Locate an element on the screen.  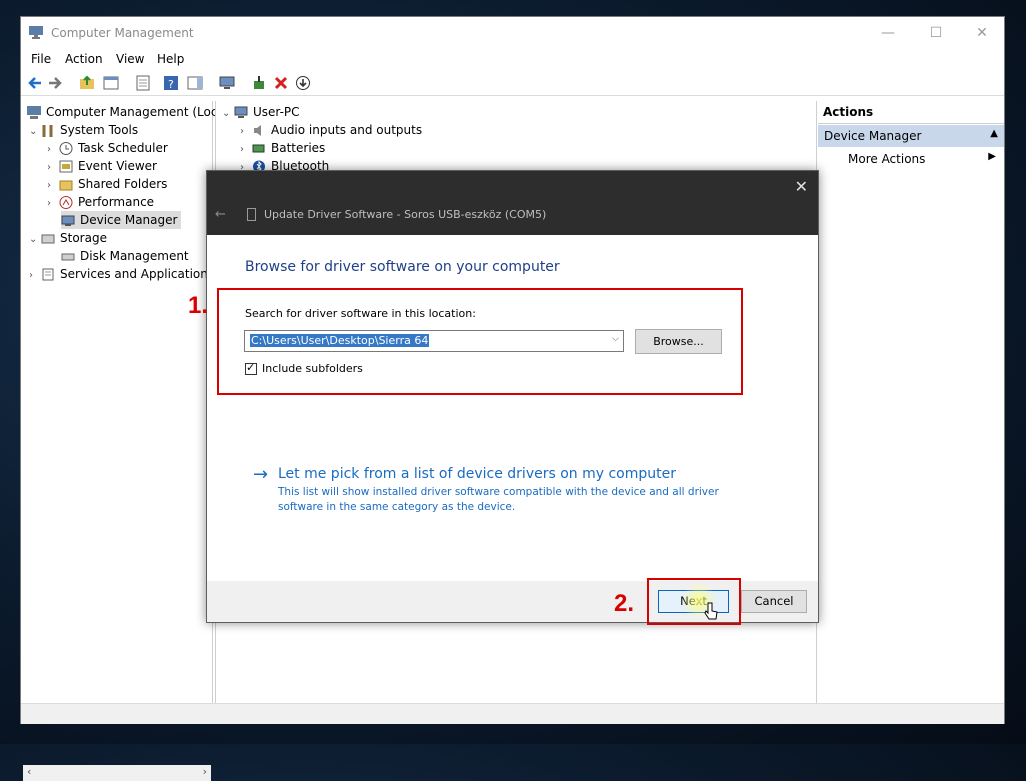
menu-bar: File Action View Help is located at coordinates (512, 60).